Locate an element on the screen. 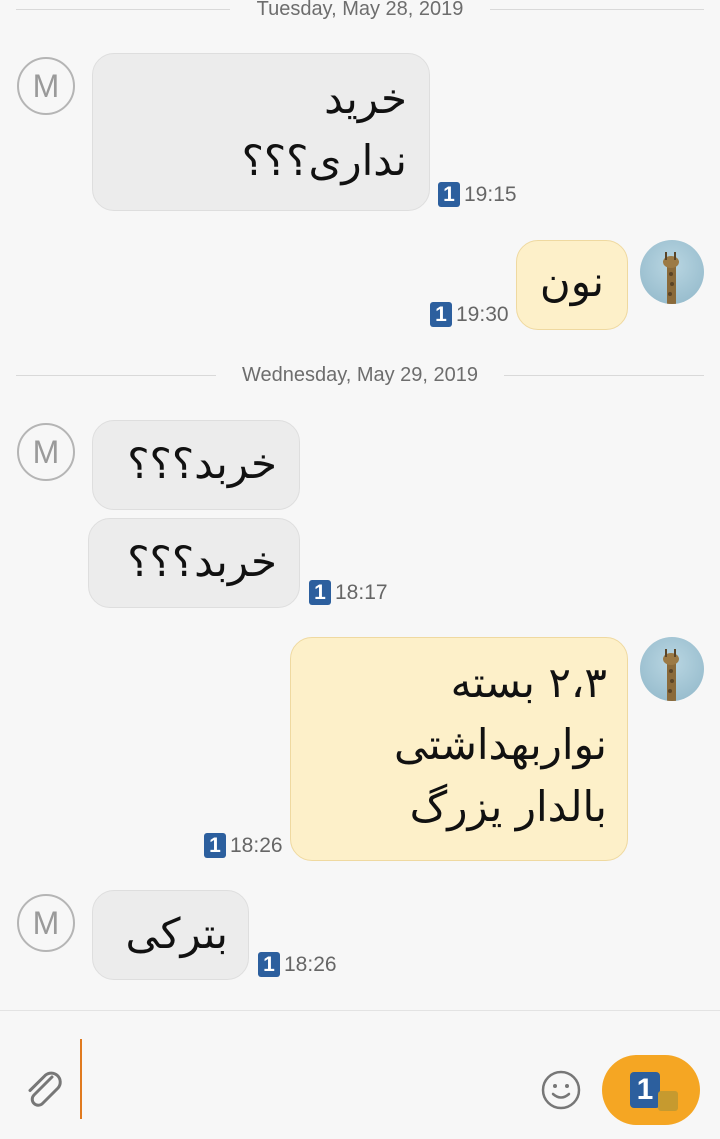 The image size is (720, 1139). send-button: 1 is located at coordinates (651, 1090).